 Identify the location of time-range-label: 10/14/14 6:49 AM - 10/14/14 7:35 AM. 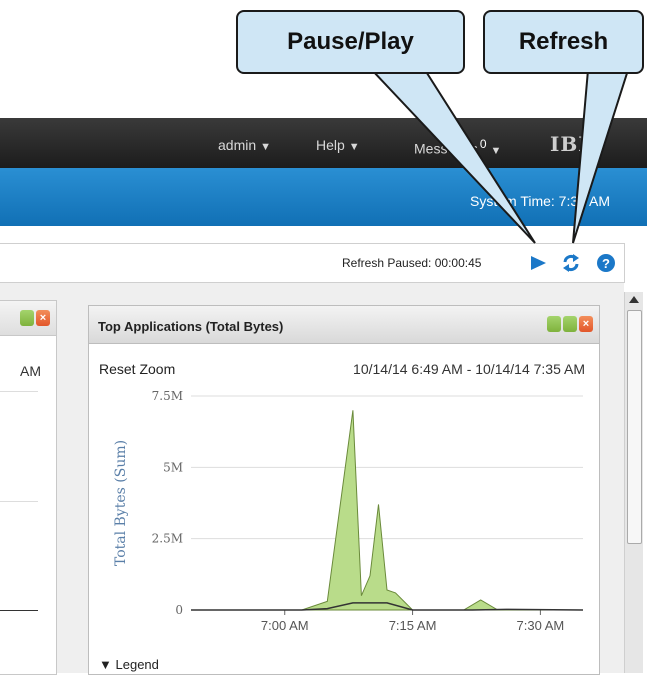
(469, 369).